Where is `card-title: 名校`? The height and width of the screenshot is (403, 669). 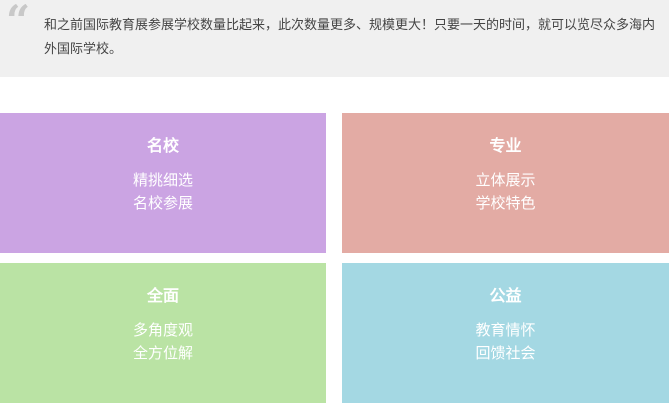
card-title: 名校 is located at coordinates (162, 145).